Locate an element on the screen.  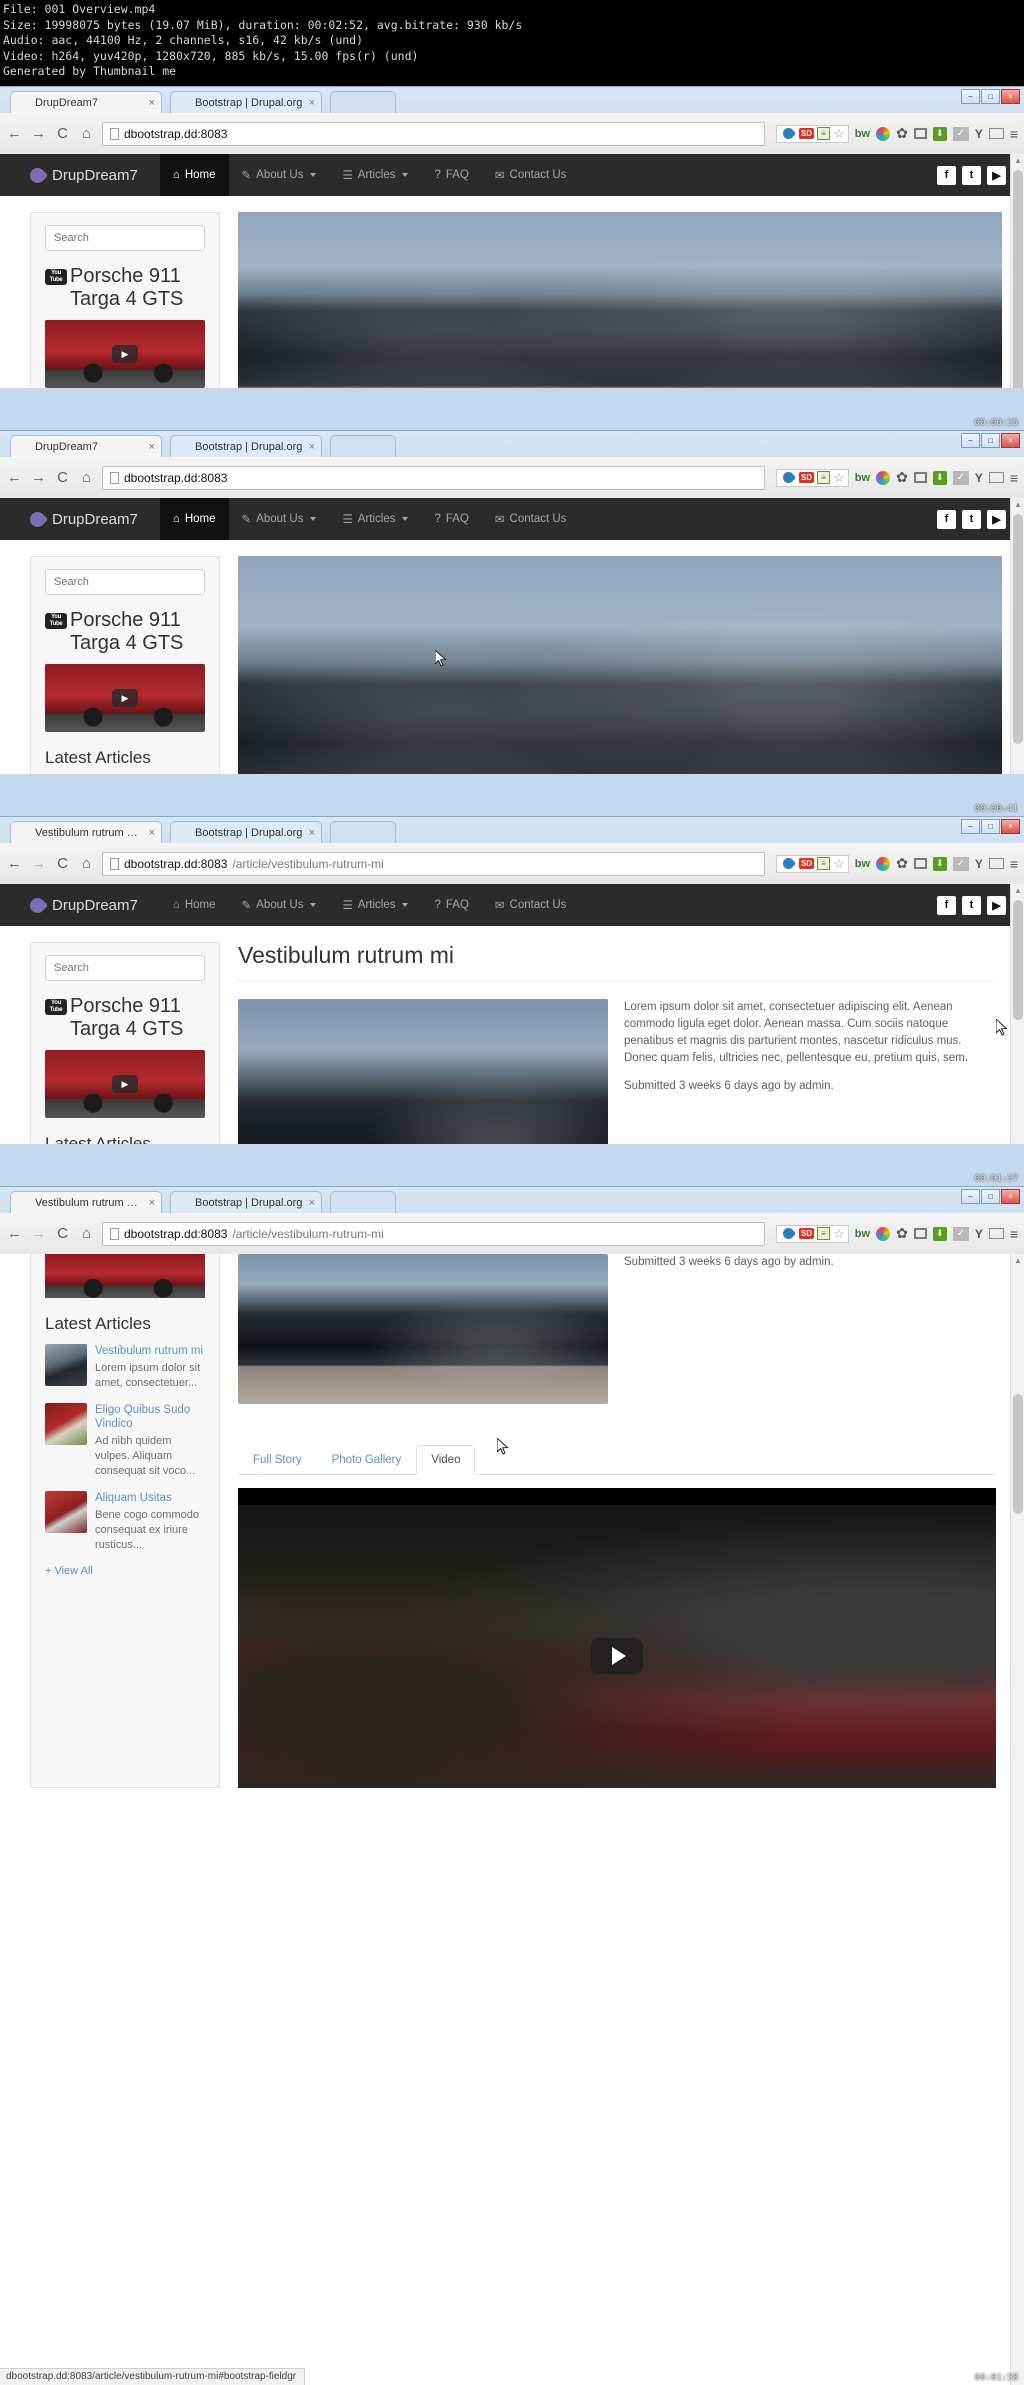
site-brand: DrupDream7 is located at coordinates (93, 175).